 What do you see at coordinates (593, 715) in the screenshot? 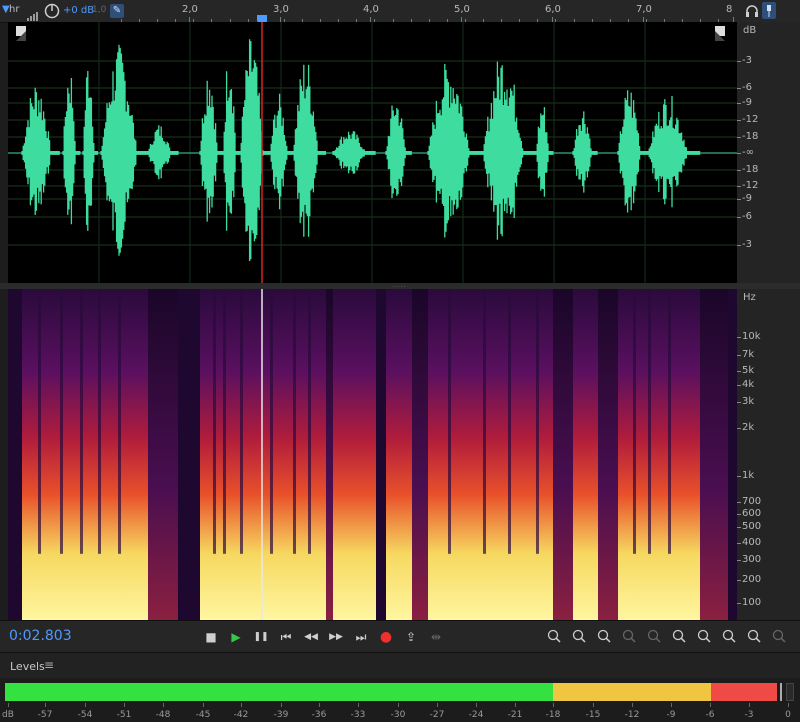
I see `levels-scale-label: -15` at bounding box center [593, 715].